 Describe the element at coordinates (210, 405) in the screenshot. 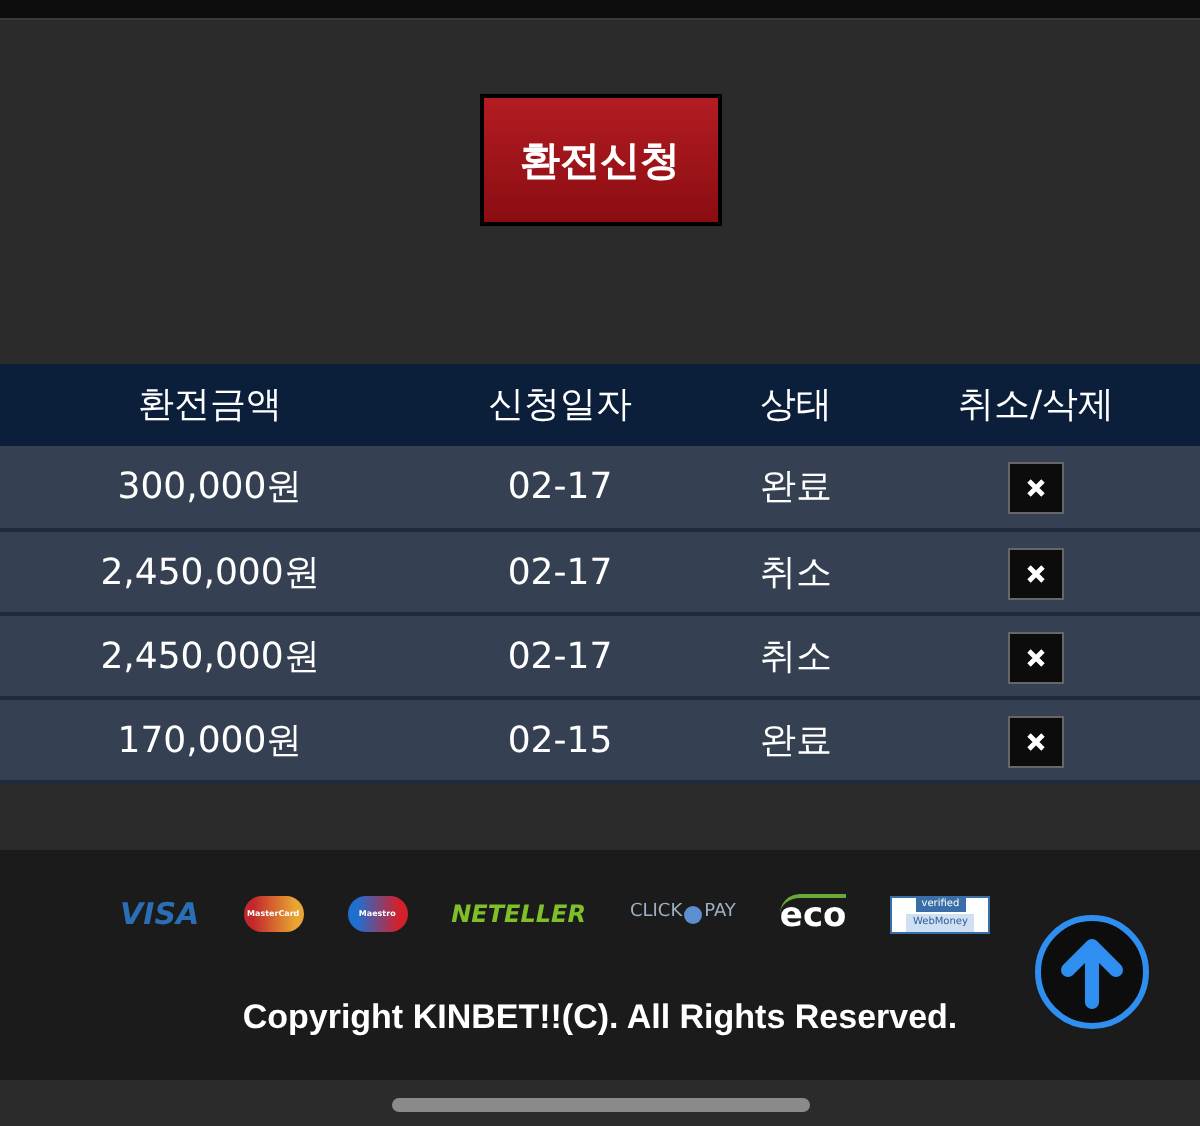

I see `column-header: 환전금액` at that location.